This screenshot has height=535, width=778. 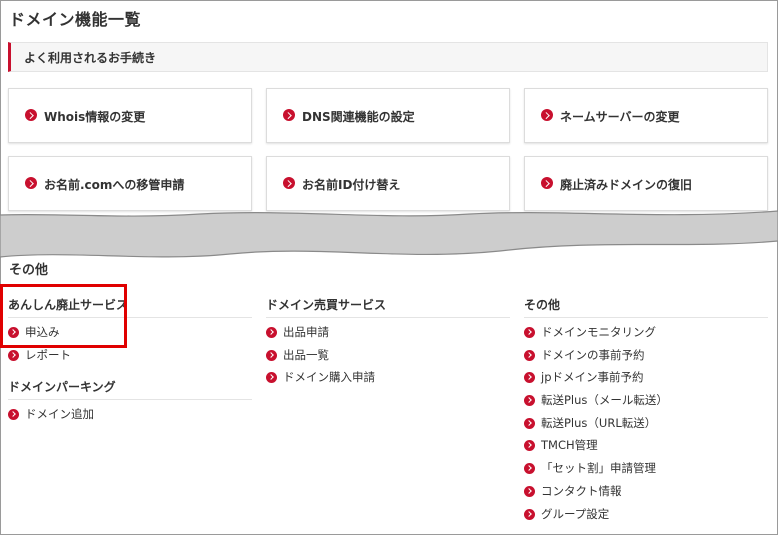 I want to click on dns-settings-label: DNS関連機能の設定, so click(x=358, y=117).